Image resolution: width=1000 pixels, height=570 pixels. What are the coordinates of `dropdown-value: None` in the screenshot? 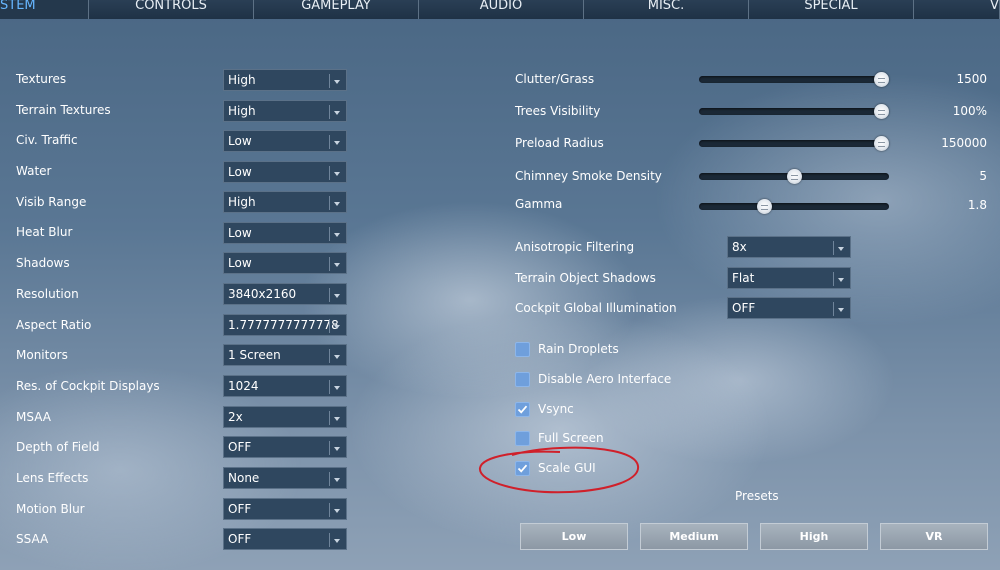 It's located at (244, 478).